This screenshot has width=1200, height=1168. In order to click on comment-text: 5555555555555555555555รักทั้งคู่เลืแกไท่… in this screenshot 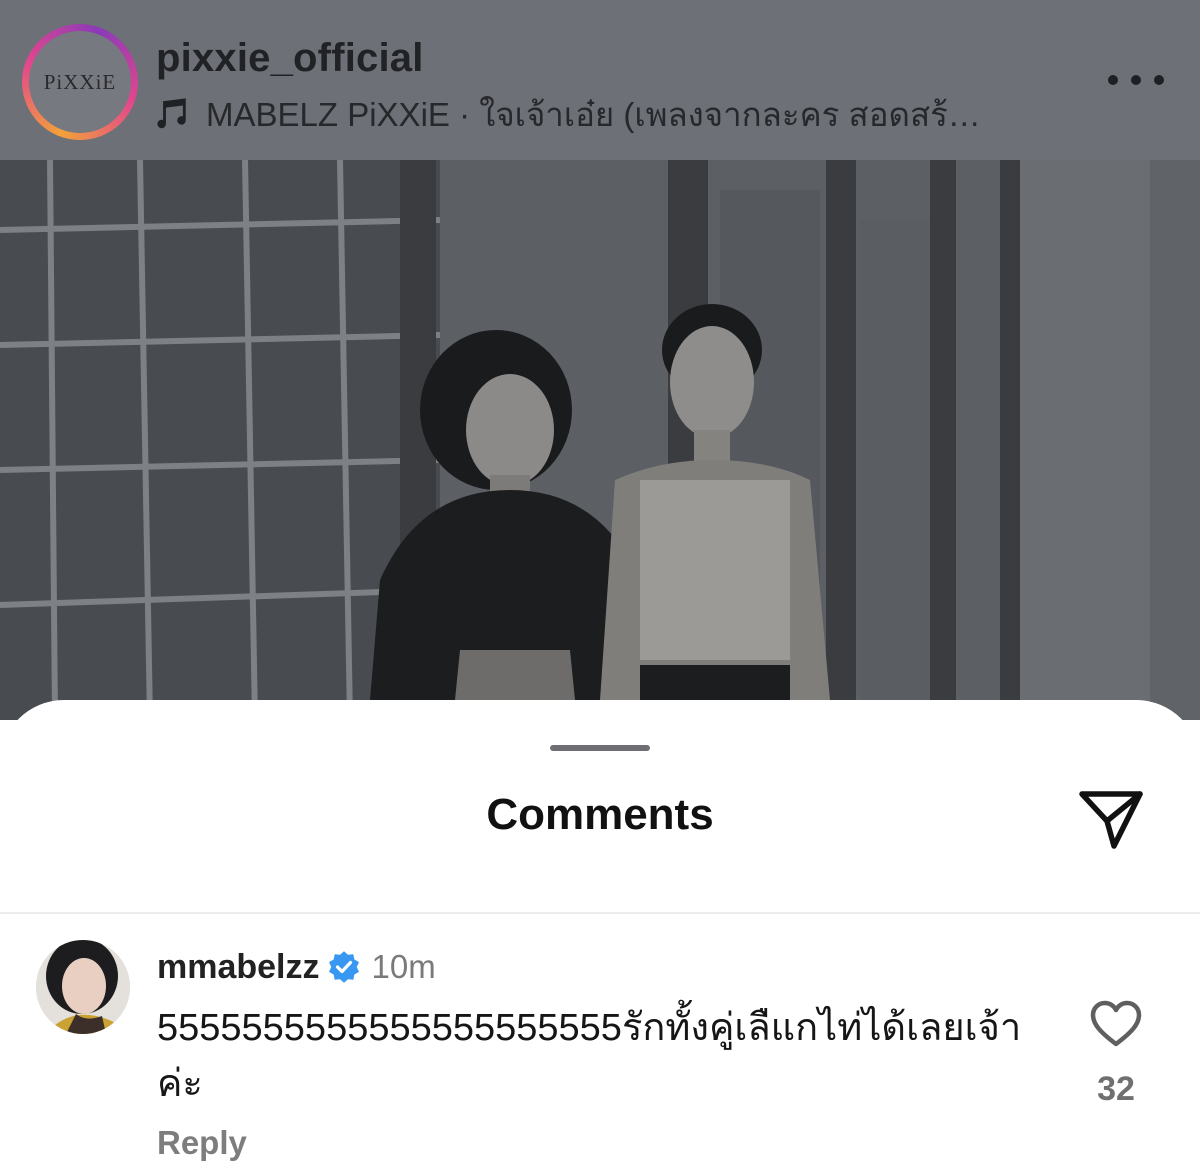, I will do `click(589, 1056)`.